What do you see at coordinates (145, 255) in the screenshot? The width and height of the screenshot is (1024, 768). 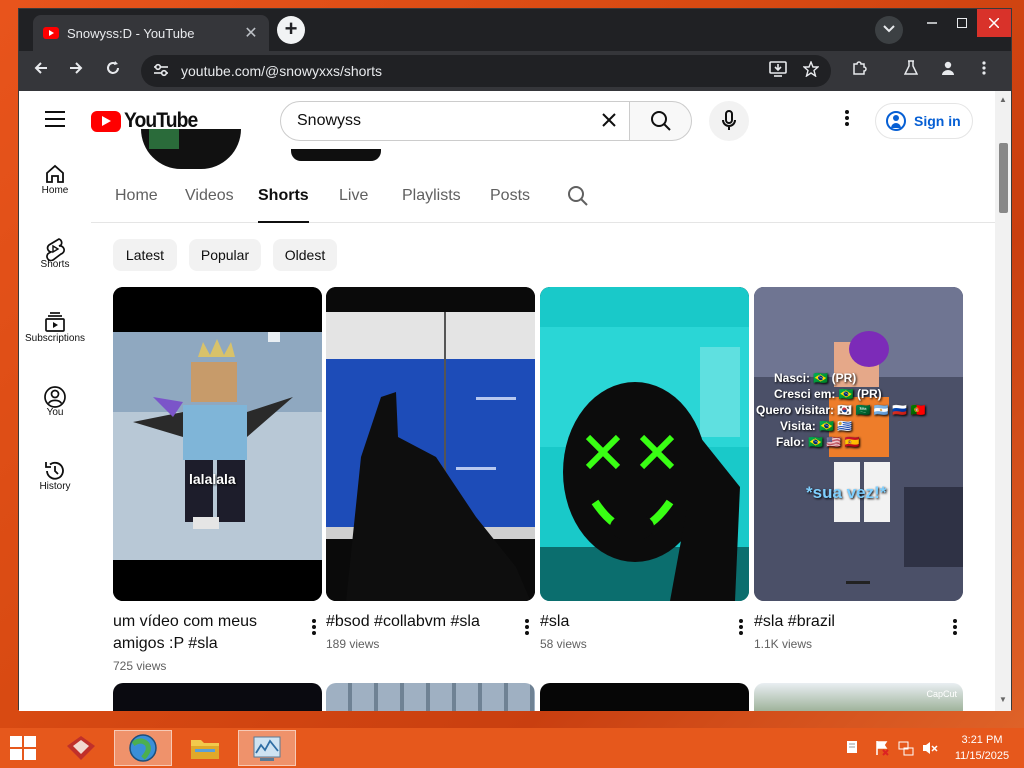 I see `chip-latest: Latest` at bounding box center [145, 255].